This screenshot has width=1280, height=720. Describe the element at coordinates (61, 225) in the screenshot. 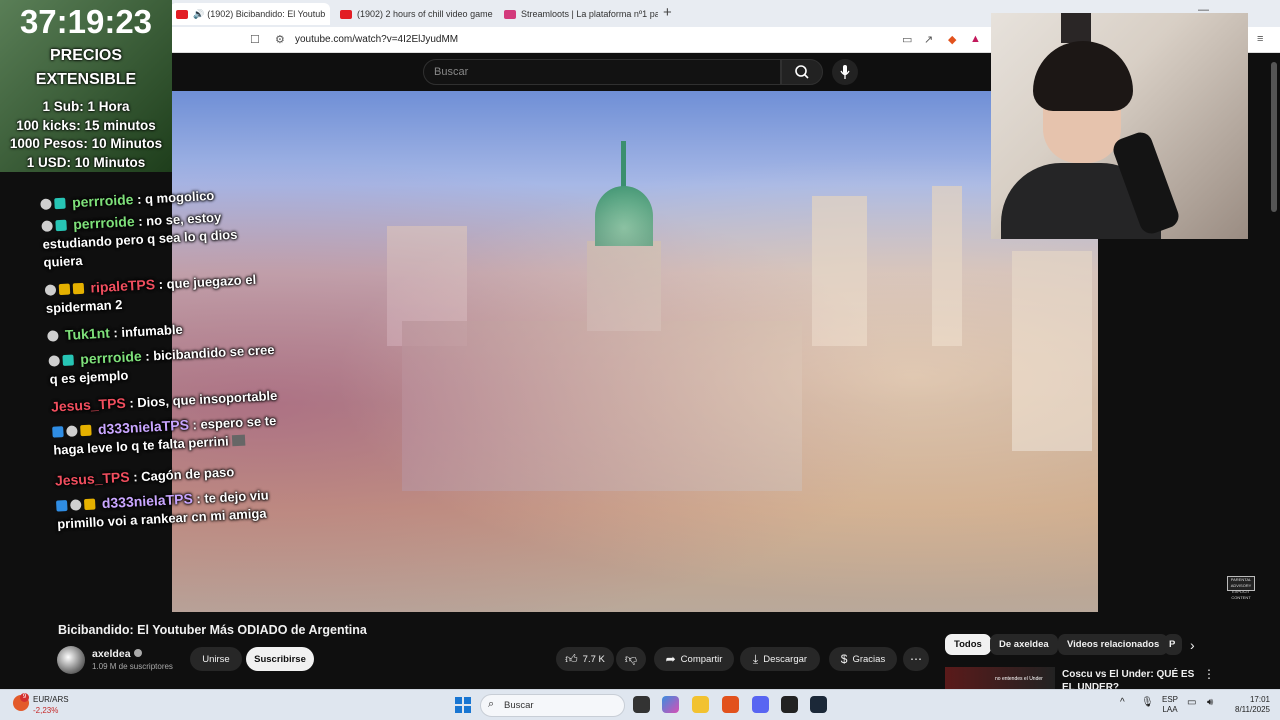

I see `tv-badge-icon` at that location.